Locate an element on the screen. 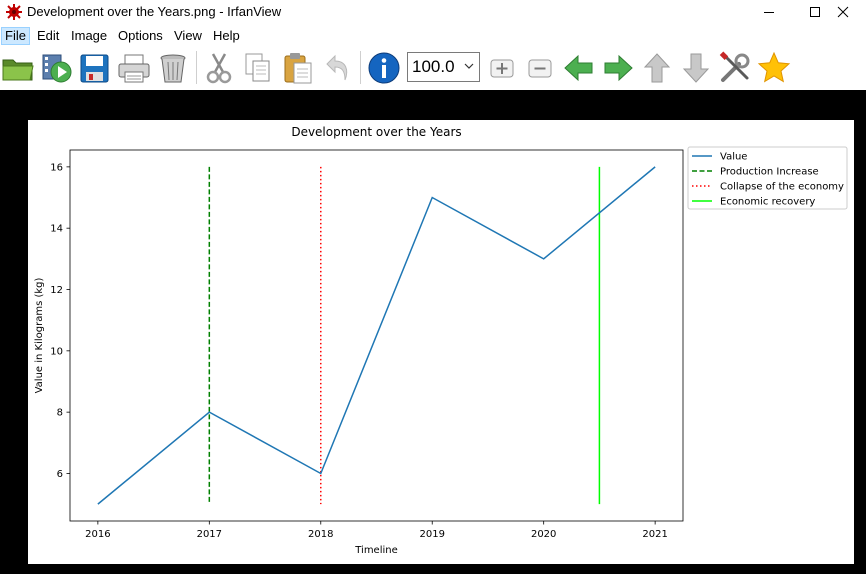  delete-icon is located at coordinates (173, 68).